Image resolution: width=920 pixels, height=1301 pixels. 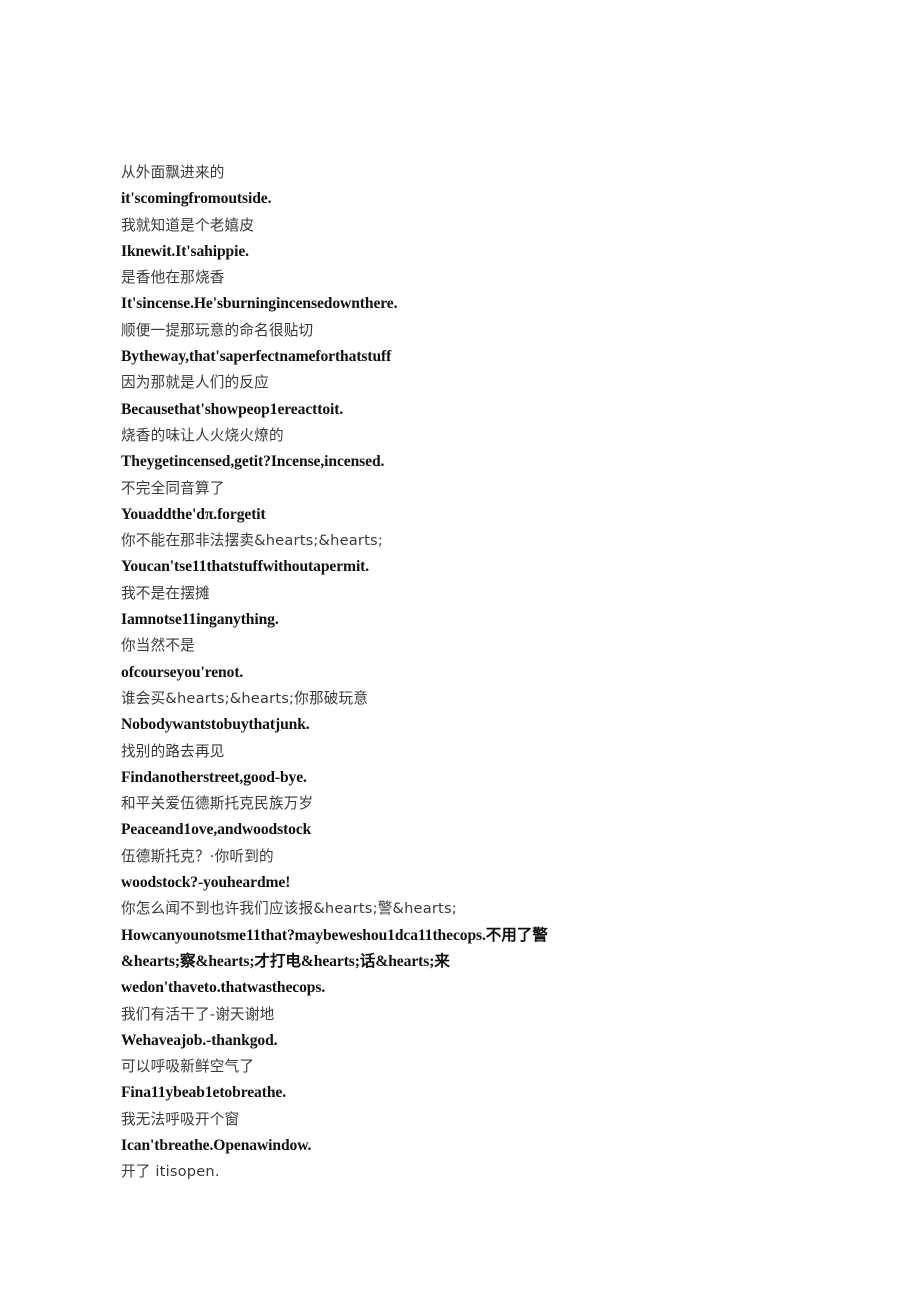 What do you see at coordinates (198, 1014) in the screenshot?
I see `transcript-line: 我们有活干了-谢天谢地` at bounding box center [198, 1014].